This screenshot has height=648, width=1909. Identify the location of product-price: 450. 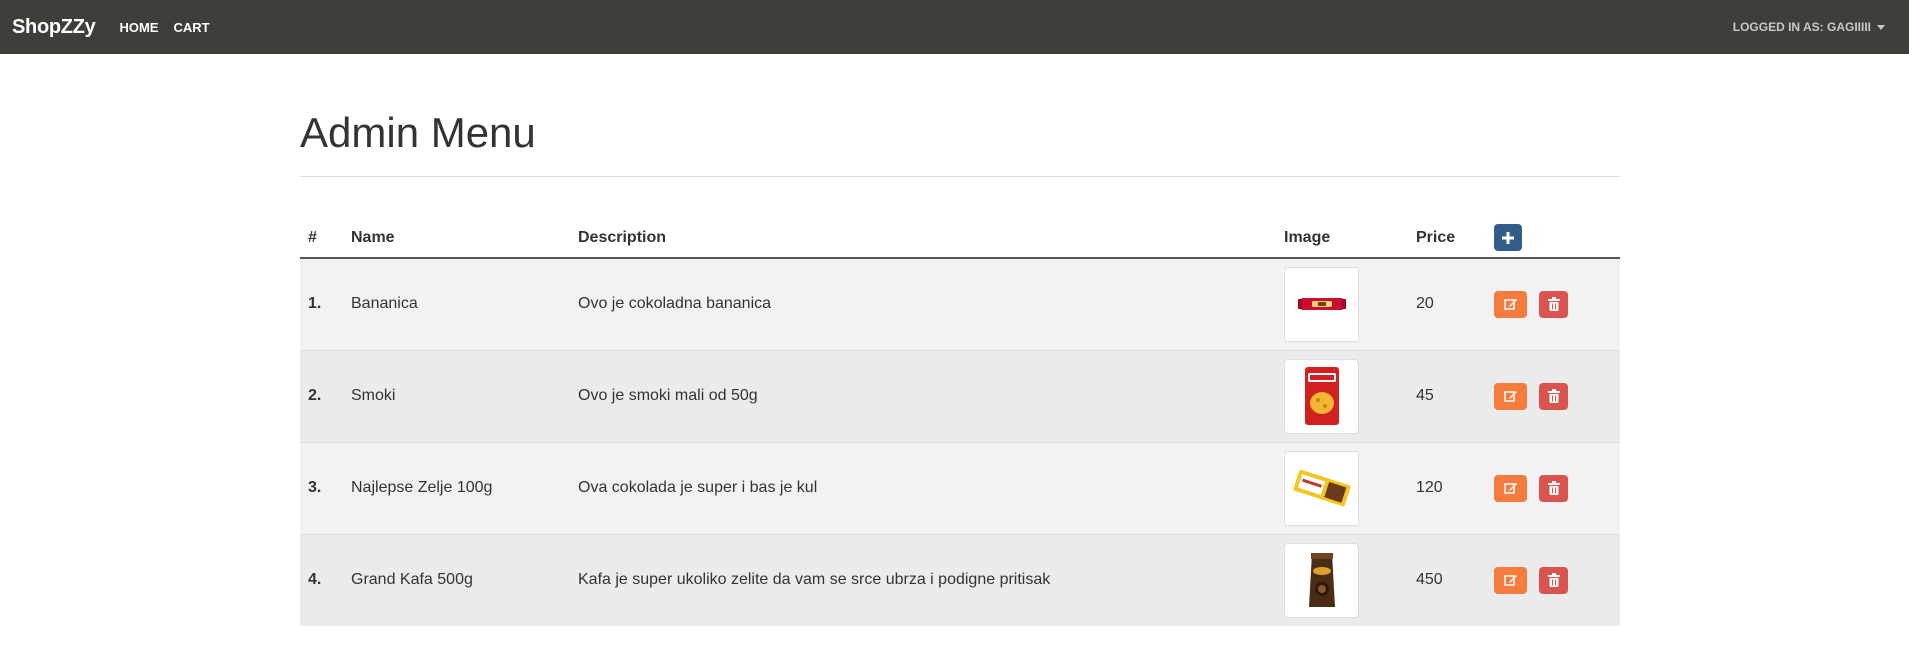
(1447, 579).